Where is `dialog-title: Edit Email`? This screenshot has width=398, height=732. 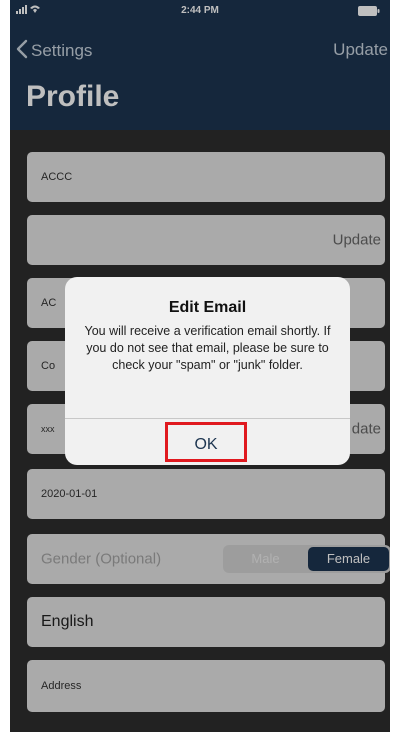
dialog-title: Edit Email is located at coordinates (207, 307).